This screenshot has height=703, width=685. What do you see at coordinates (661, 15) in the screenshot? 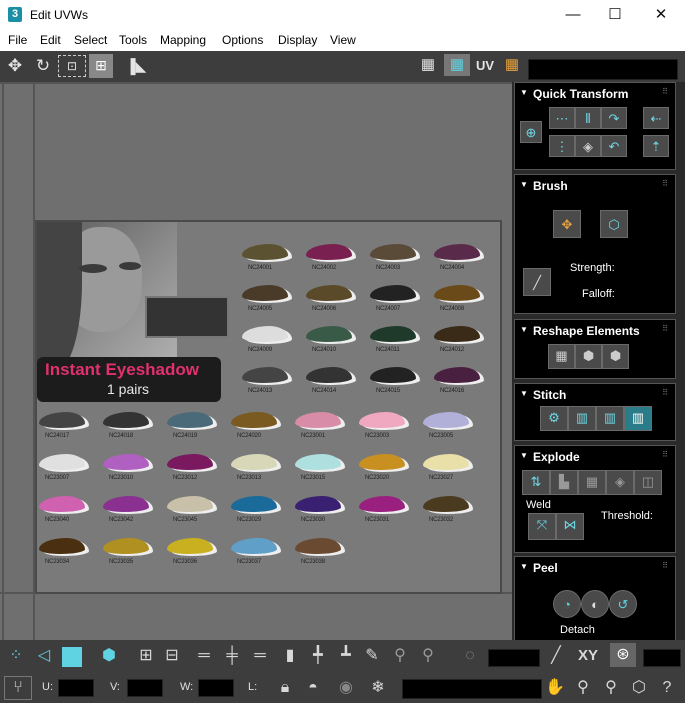
I see `close-button: ✕` at bounding box center [661, 15].